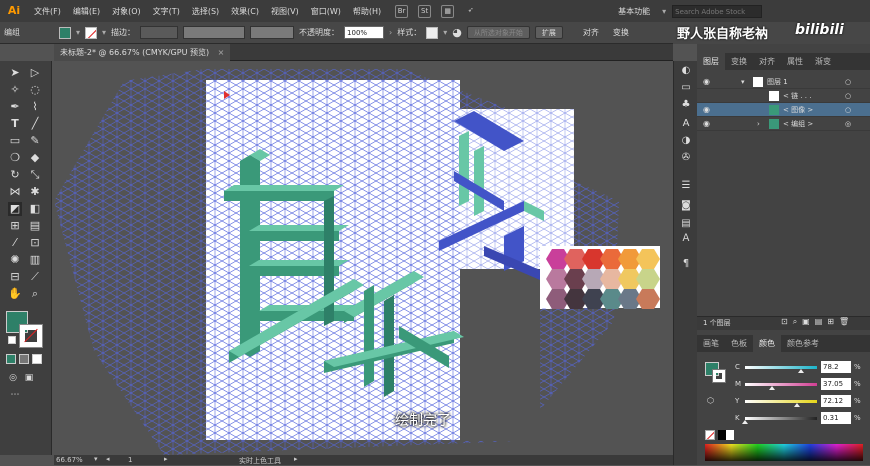 This screenshot has width=870, height=466. What do you see at coordinates (142, 52) in the screenshot?
I see `document-tab: 未标题-2* @ 66.67% (CMYK/GPU 预览) ×` at bounding box center [142, 52].